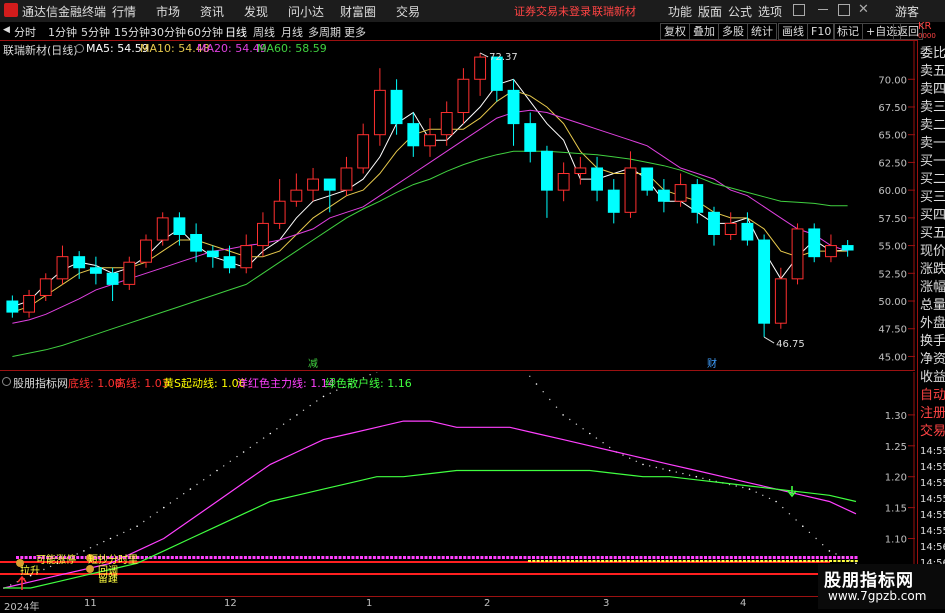 The width and height of the screenshot is (945, 613). What do you see at coordinates (704, 31) in the screenshot?
I see `overlay-button: 叠加` at bounding box center [704, 31].